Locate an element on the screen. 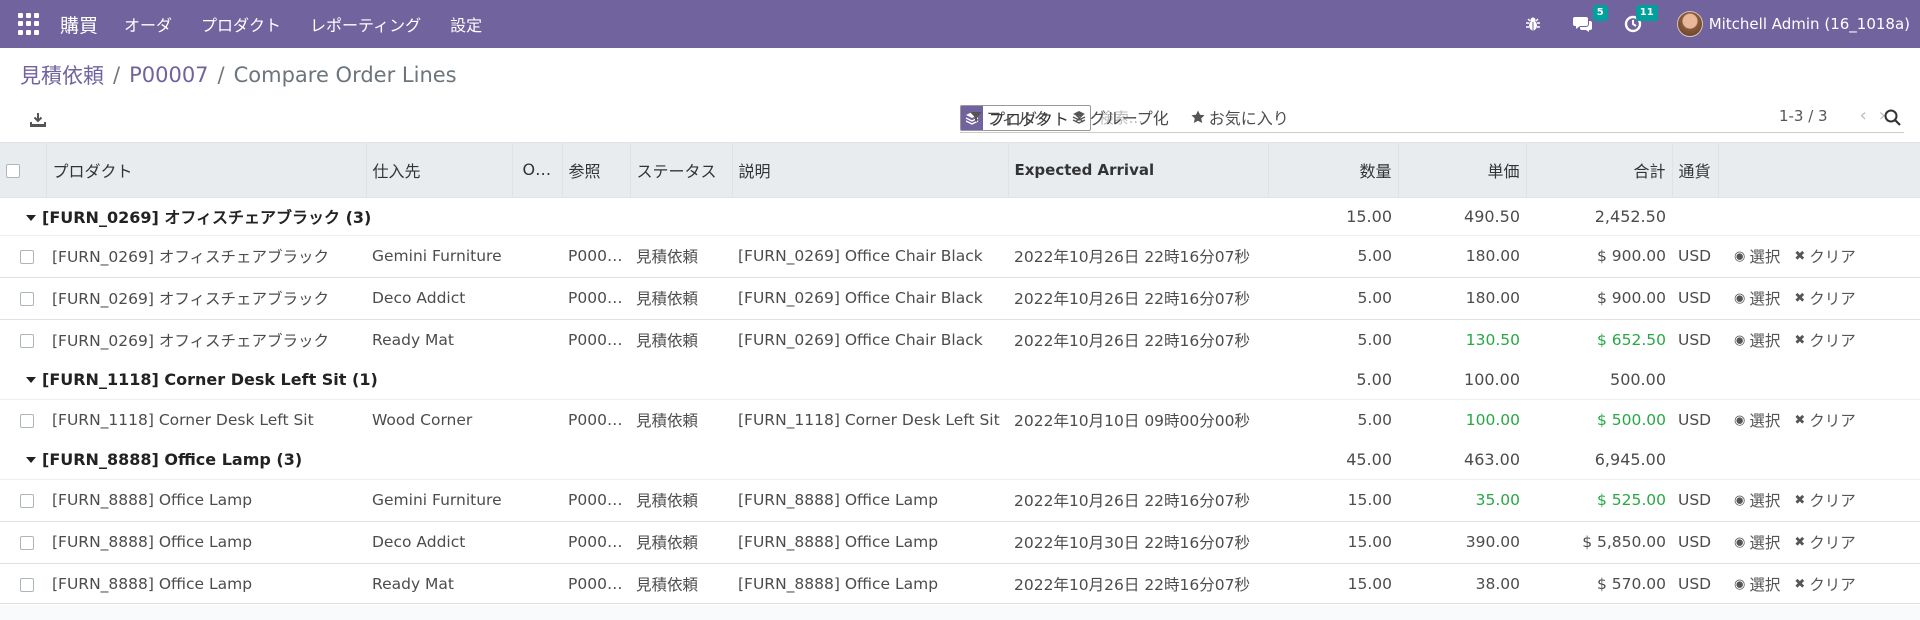 The image size is (1920, 620). cell-expected-arrival: 2022年10月10日 09時00分00秒 is located at coordinates (1138, 419).